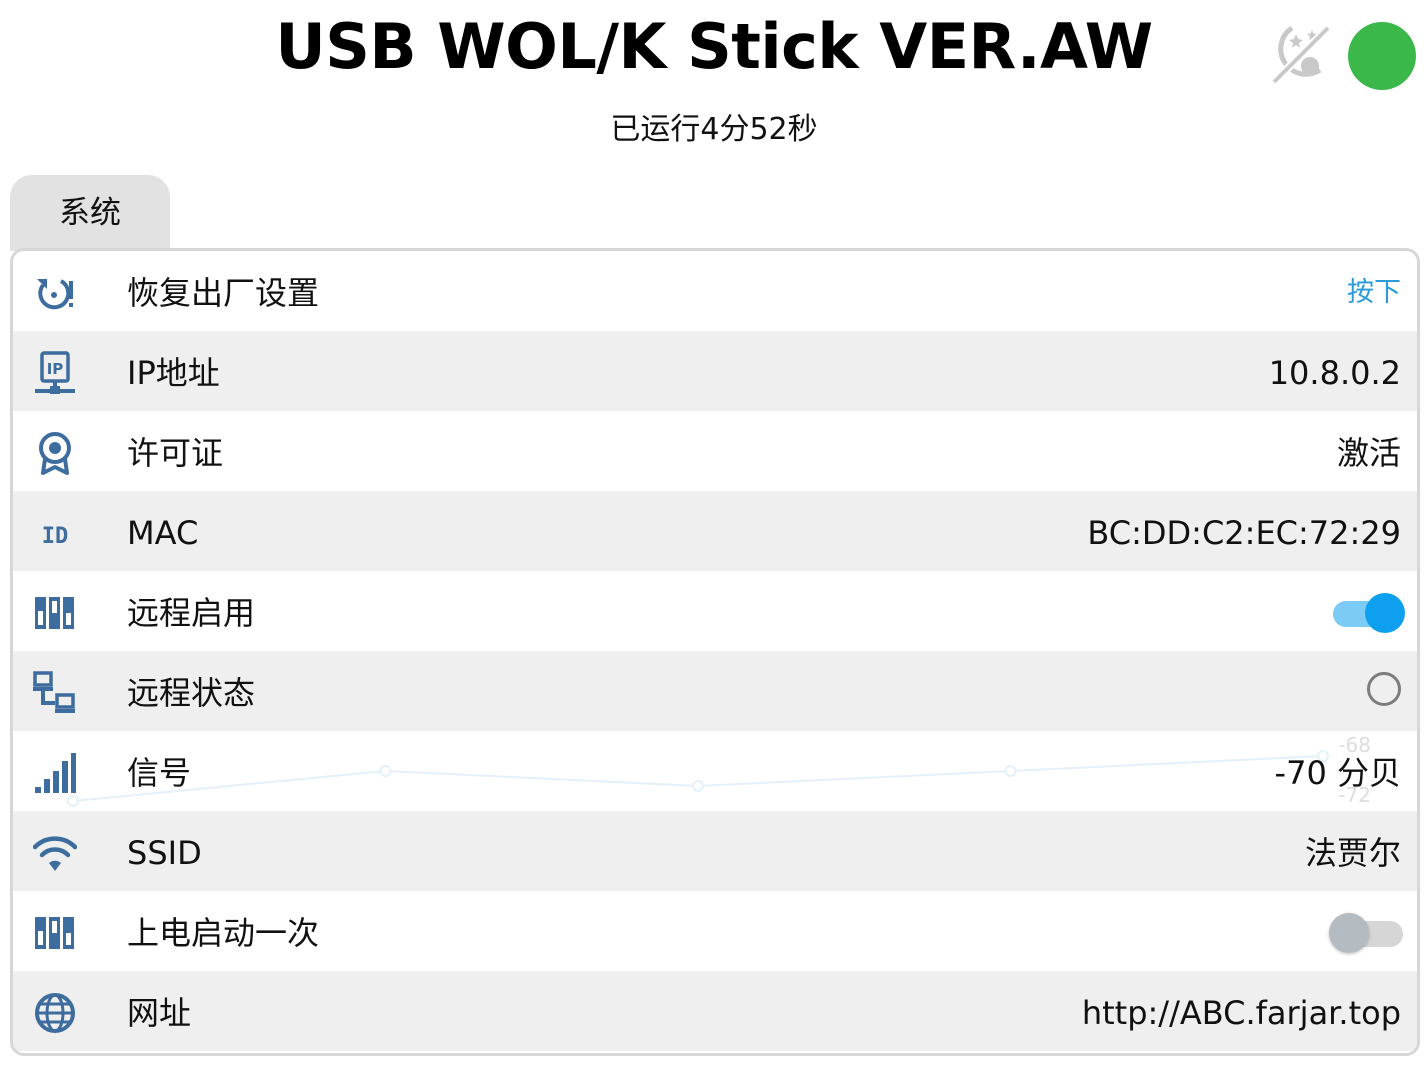 The width and height of the screenshot is (1428, 1070). I want to click on row-factory-reset: 恢复出厂设置 按下, so click(715, 291).